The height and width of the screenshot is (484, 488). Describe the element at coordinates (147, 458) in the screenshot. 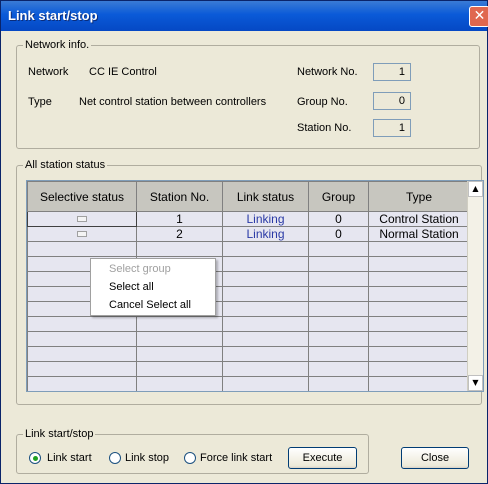

I see `link-stop-label: Link stop` at that location.